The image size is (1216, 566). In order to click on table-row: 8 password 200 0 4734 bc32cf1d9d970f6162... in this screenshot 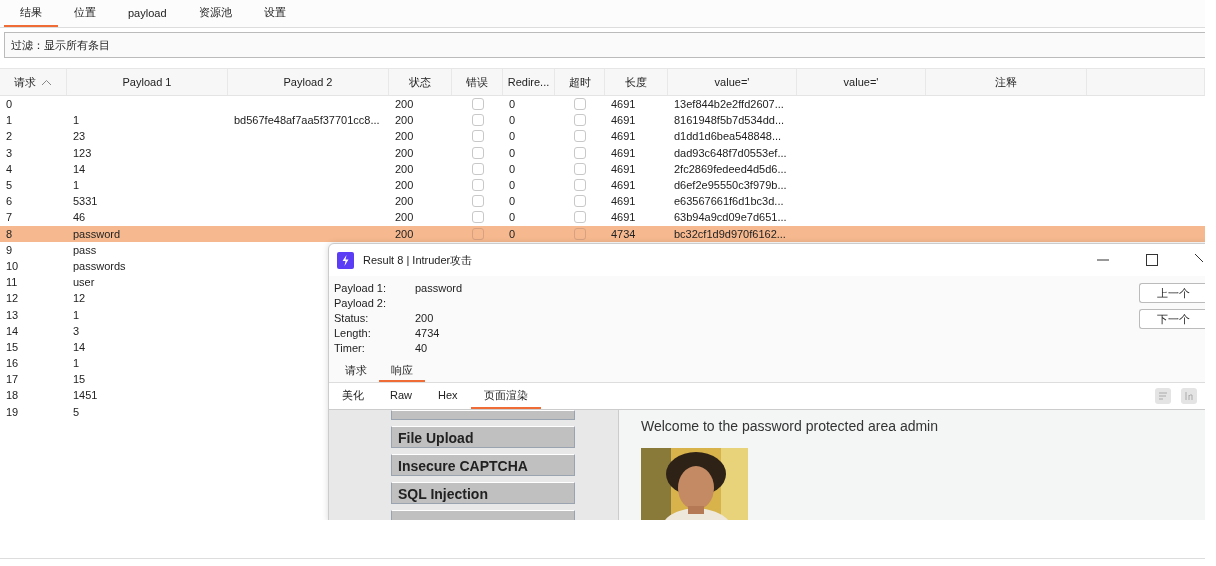, I will do `click(602, 233)`.